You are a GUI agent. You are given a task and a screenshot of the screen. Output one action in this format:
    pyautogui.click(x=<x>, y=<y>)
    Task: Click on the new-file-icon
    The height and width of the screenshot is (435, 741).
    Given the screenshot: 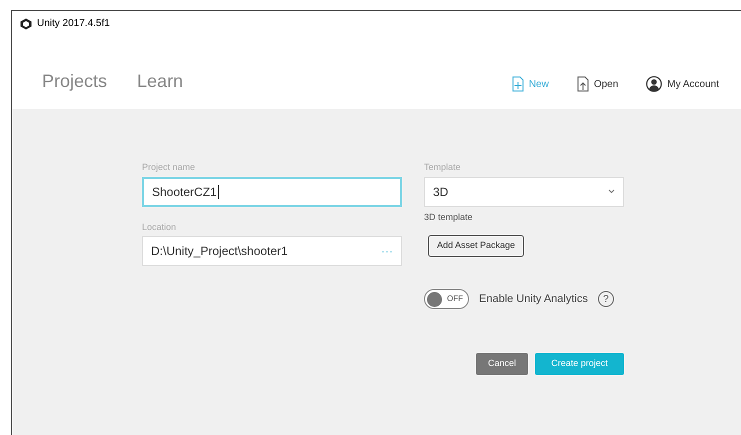 What is the action you would take?
    pyautogui.click(x=518, y=84)
    